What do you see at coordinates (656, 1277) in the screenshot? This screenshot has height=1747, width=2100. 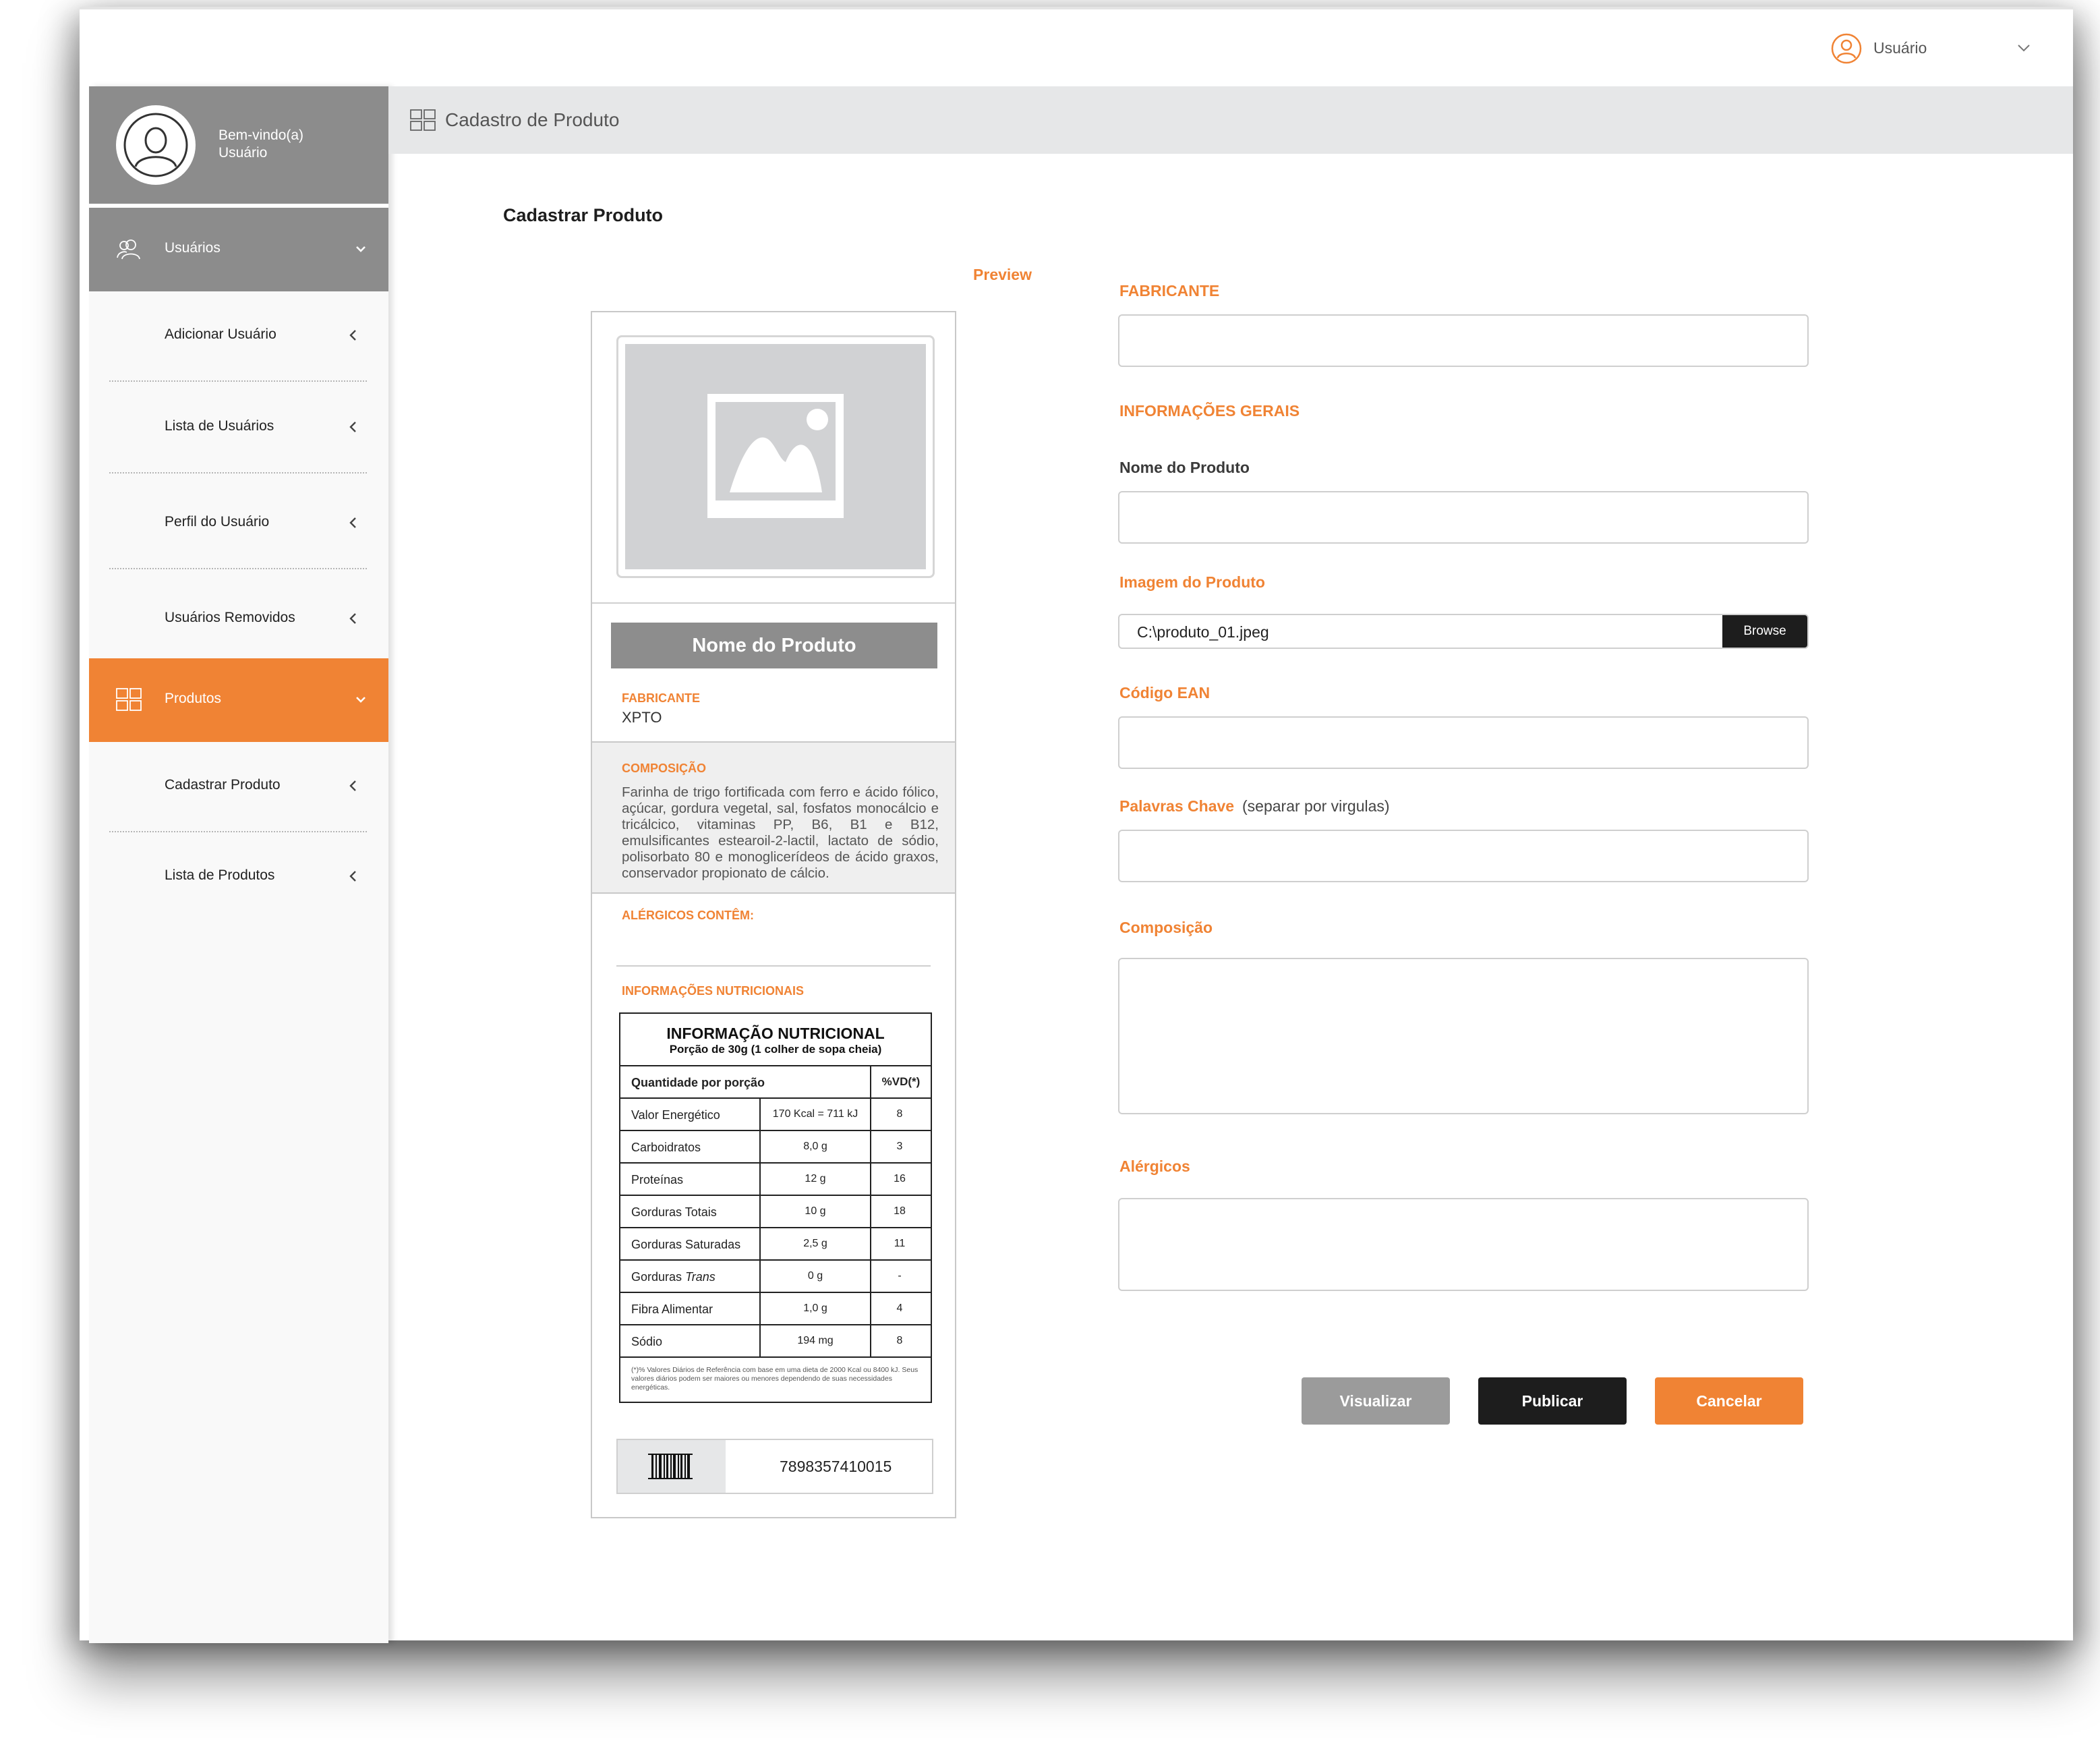 I see `nutrient-name-part: Gorduras` at bounding box center [656, 1277].